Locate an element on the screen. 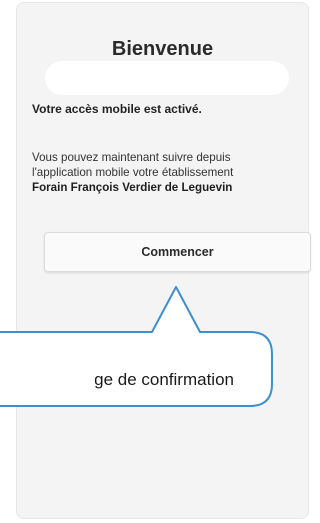 The width and height of the screenshot is (320, 523). establishment-name: Forain François Verdier de Leguevin is located at coordinates (132, 187).